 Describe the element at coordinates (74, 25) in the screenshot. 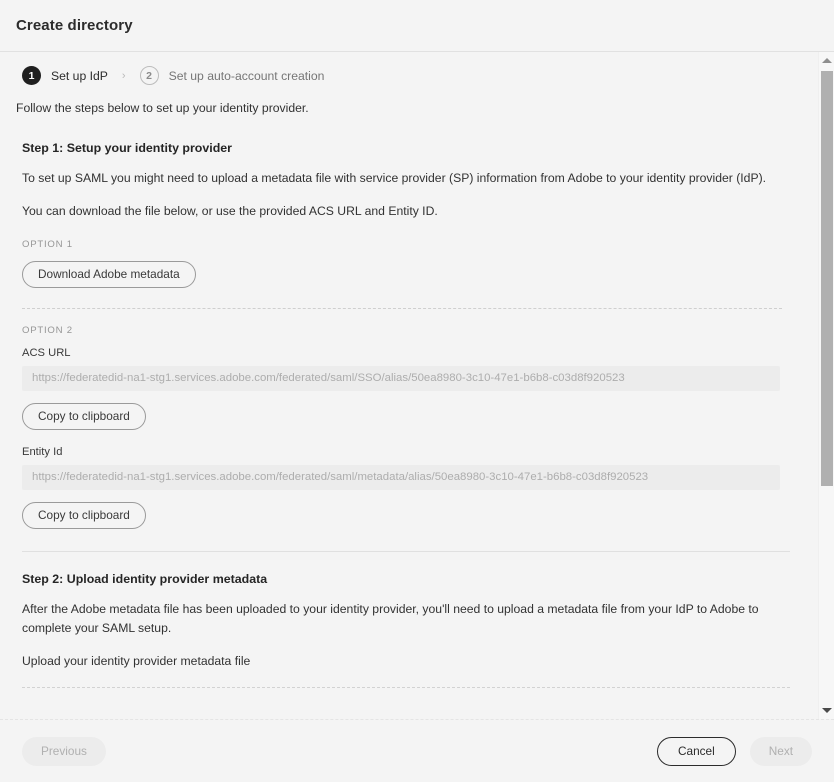

I see `page-title: Create directory` at that location.